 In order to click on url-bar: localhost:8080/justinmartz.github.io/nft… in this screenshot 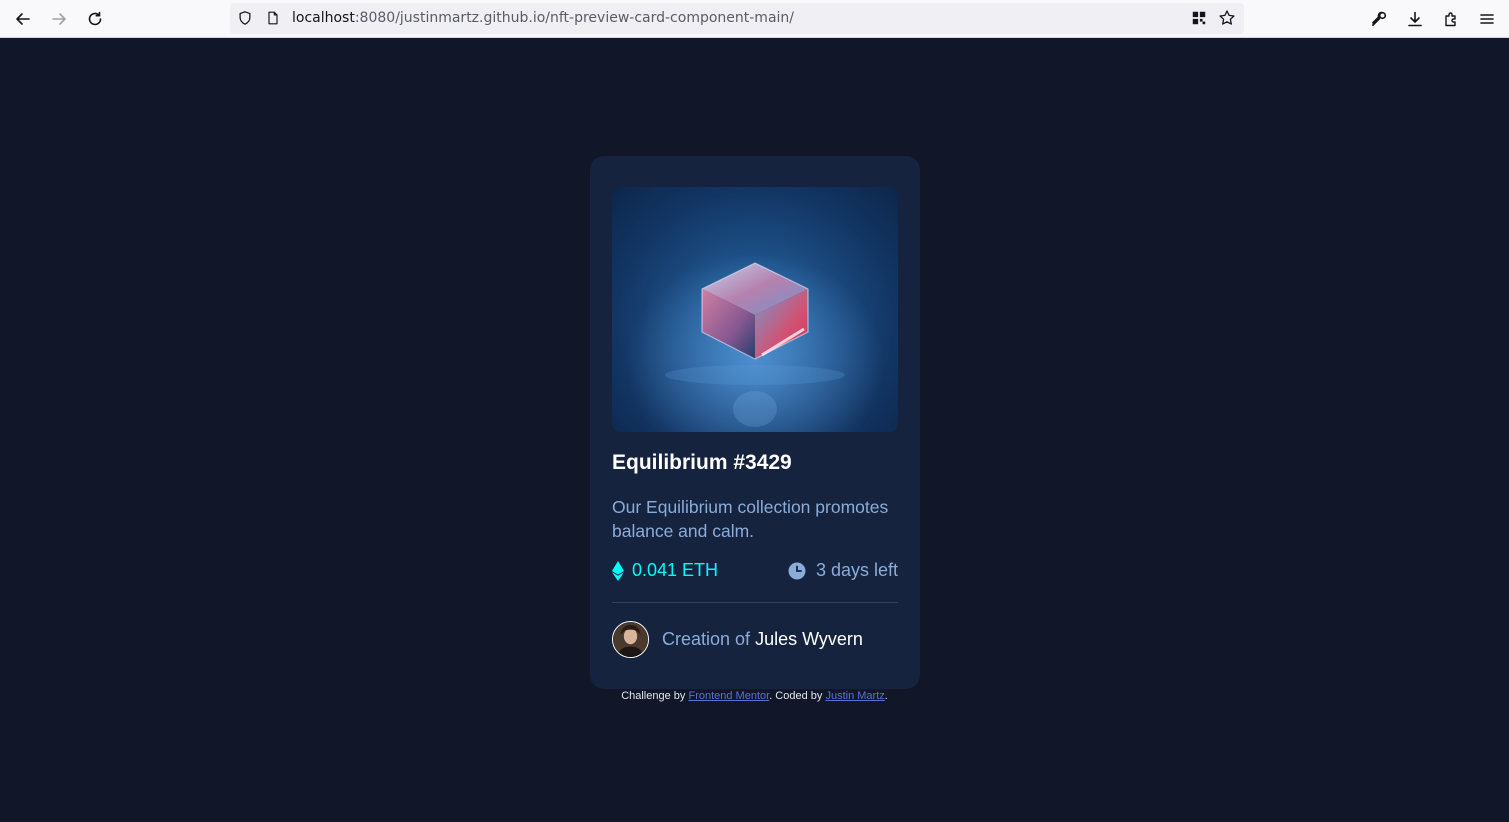, I will do `click(737, 18)`.